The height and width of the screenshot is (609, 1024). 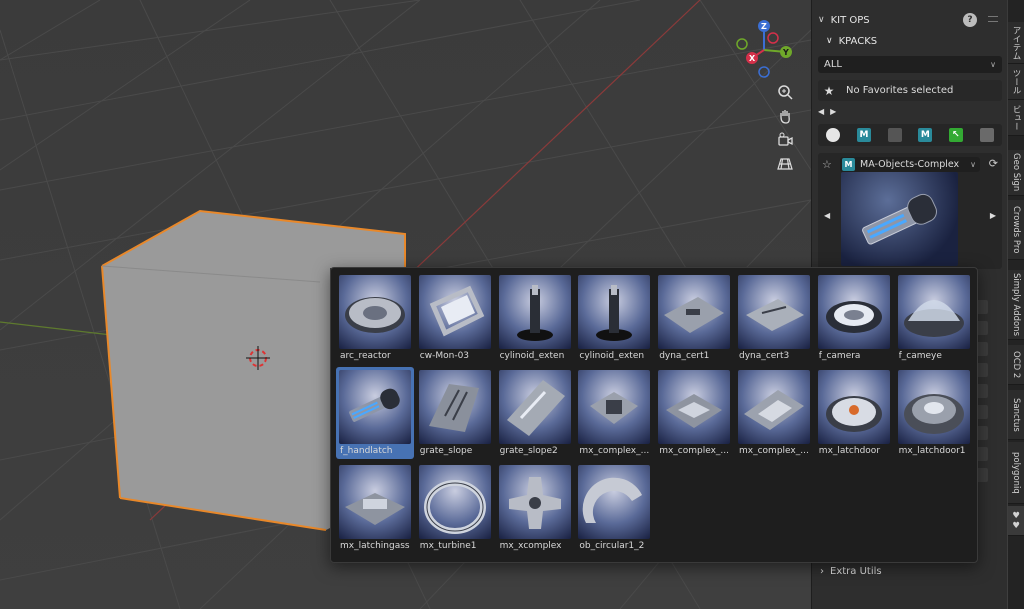 What do you see at coordinates (764, 50) in the screenshot?
I see `navigation-gizmo: Z Y X` at bounding box center [764, 50].